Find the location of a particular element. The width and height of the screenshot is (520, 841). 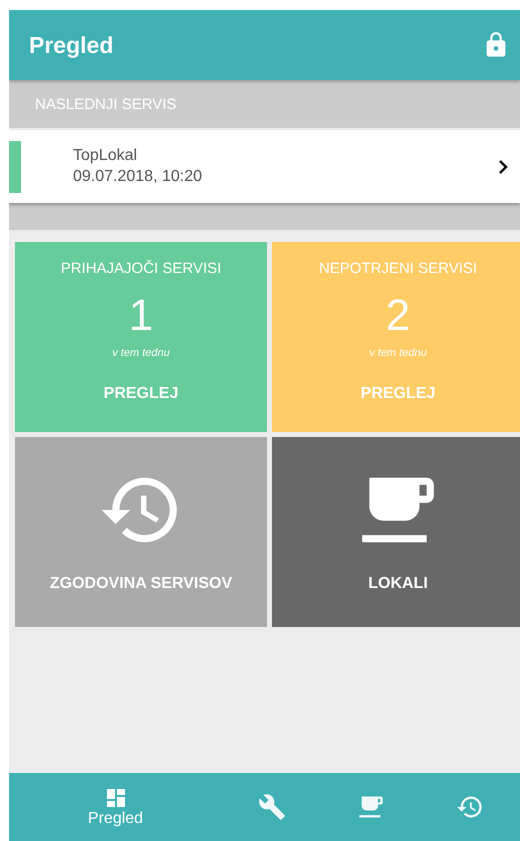

summary-tile: NEPOTRJENI SERVISI 2 v tem tednu PREGLEJ is located at coordinates (396, 337).